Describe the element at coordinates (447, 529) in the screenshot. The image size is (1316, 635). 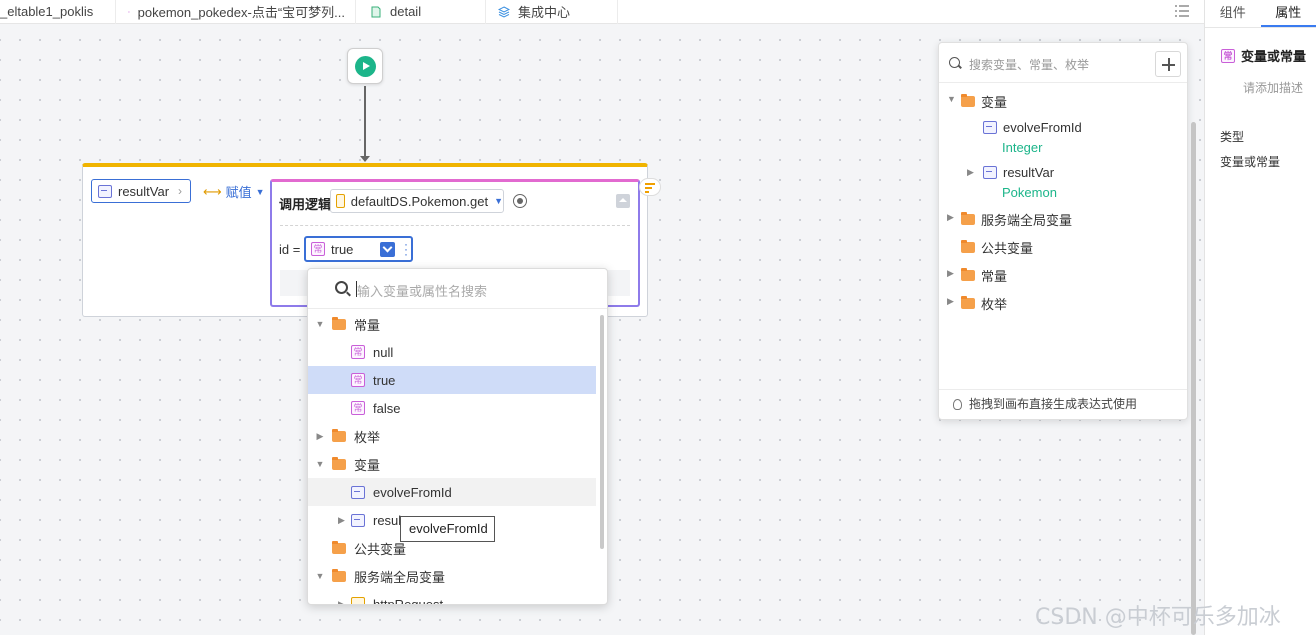
I see `tooltip: evolveFromId` at that location.